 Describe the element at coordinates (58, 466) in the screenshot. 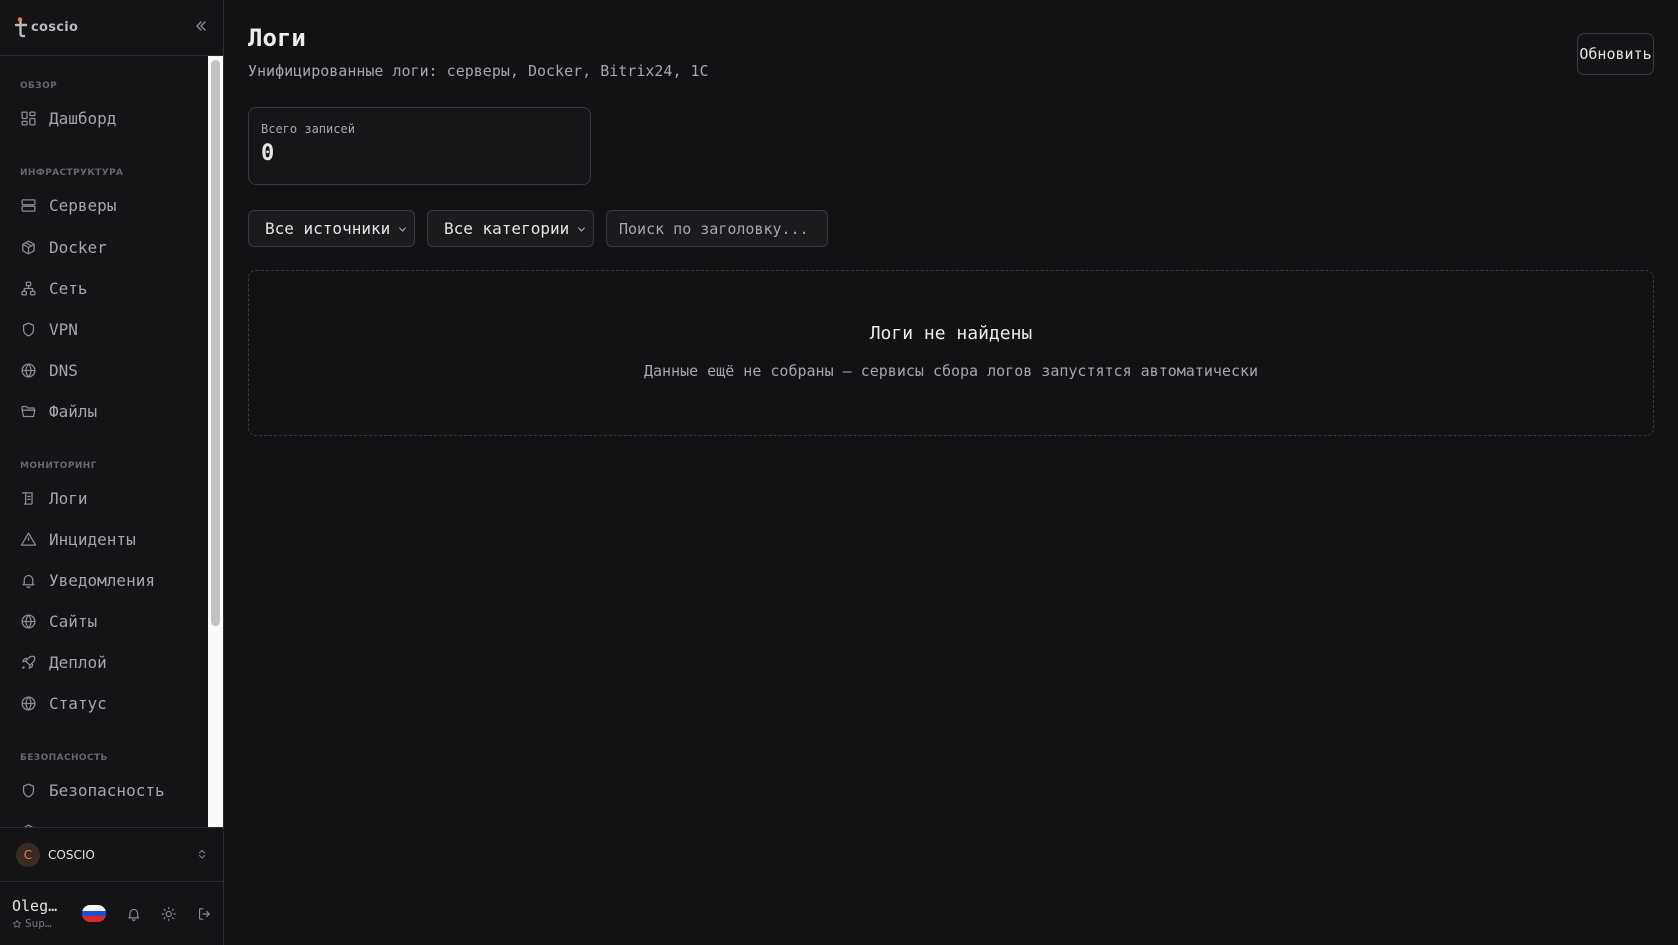

I see `section-label-monitoring: МОНИТОРИНГ` at that location.